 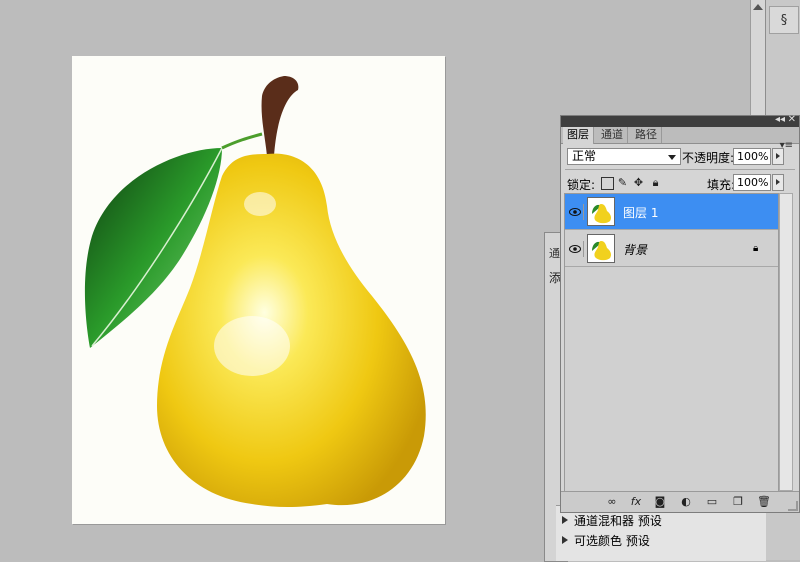 I want to click on blend-mode-select: 正常, so click(x=624, y=156).